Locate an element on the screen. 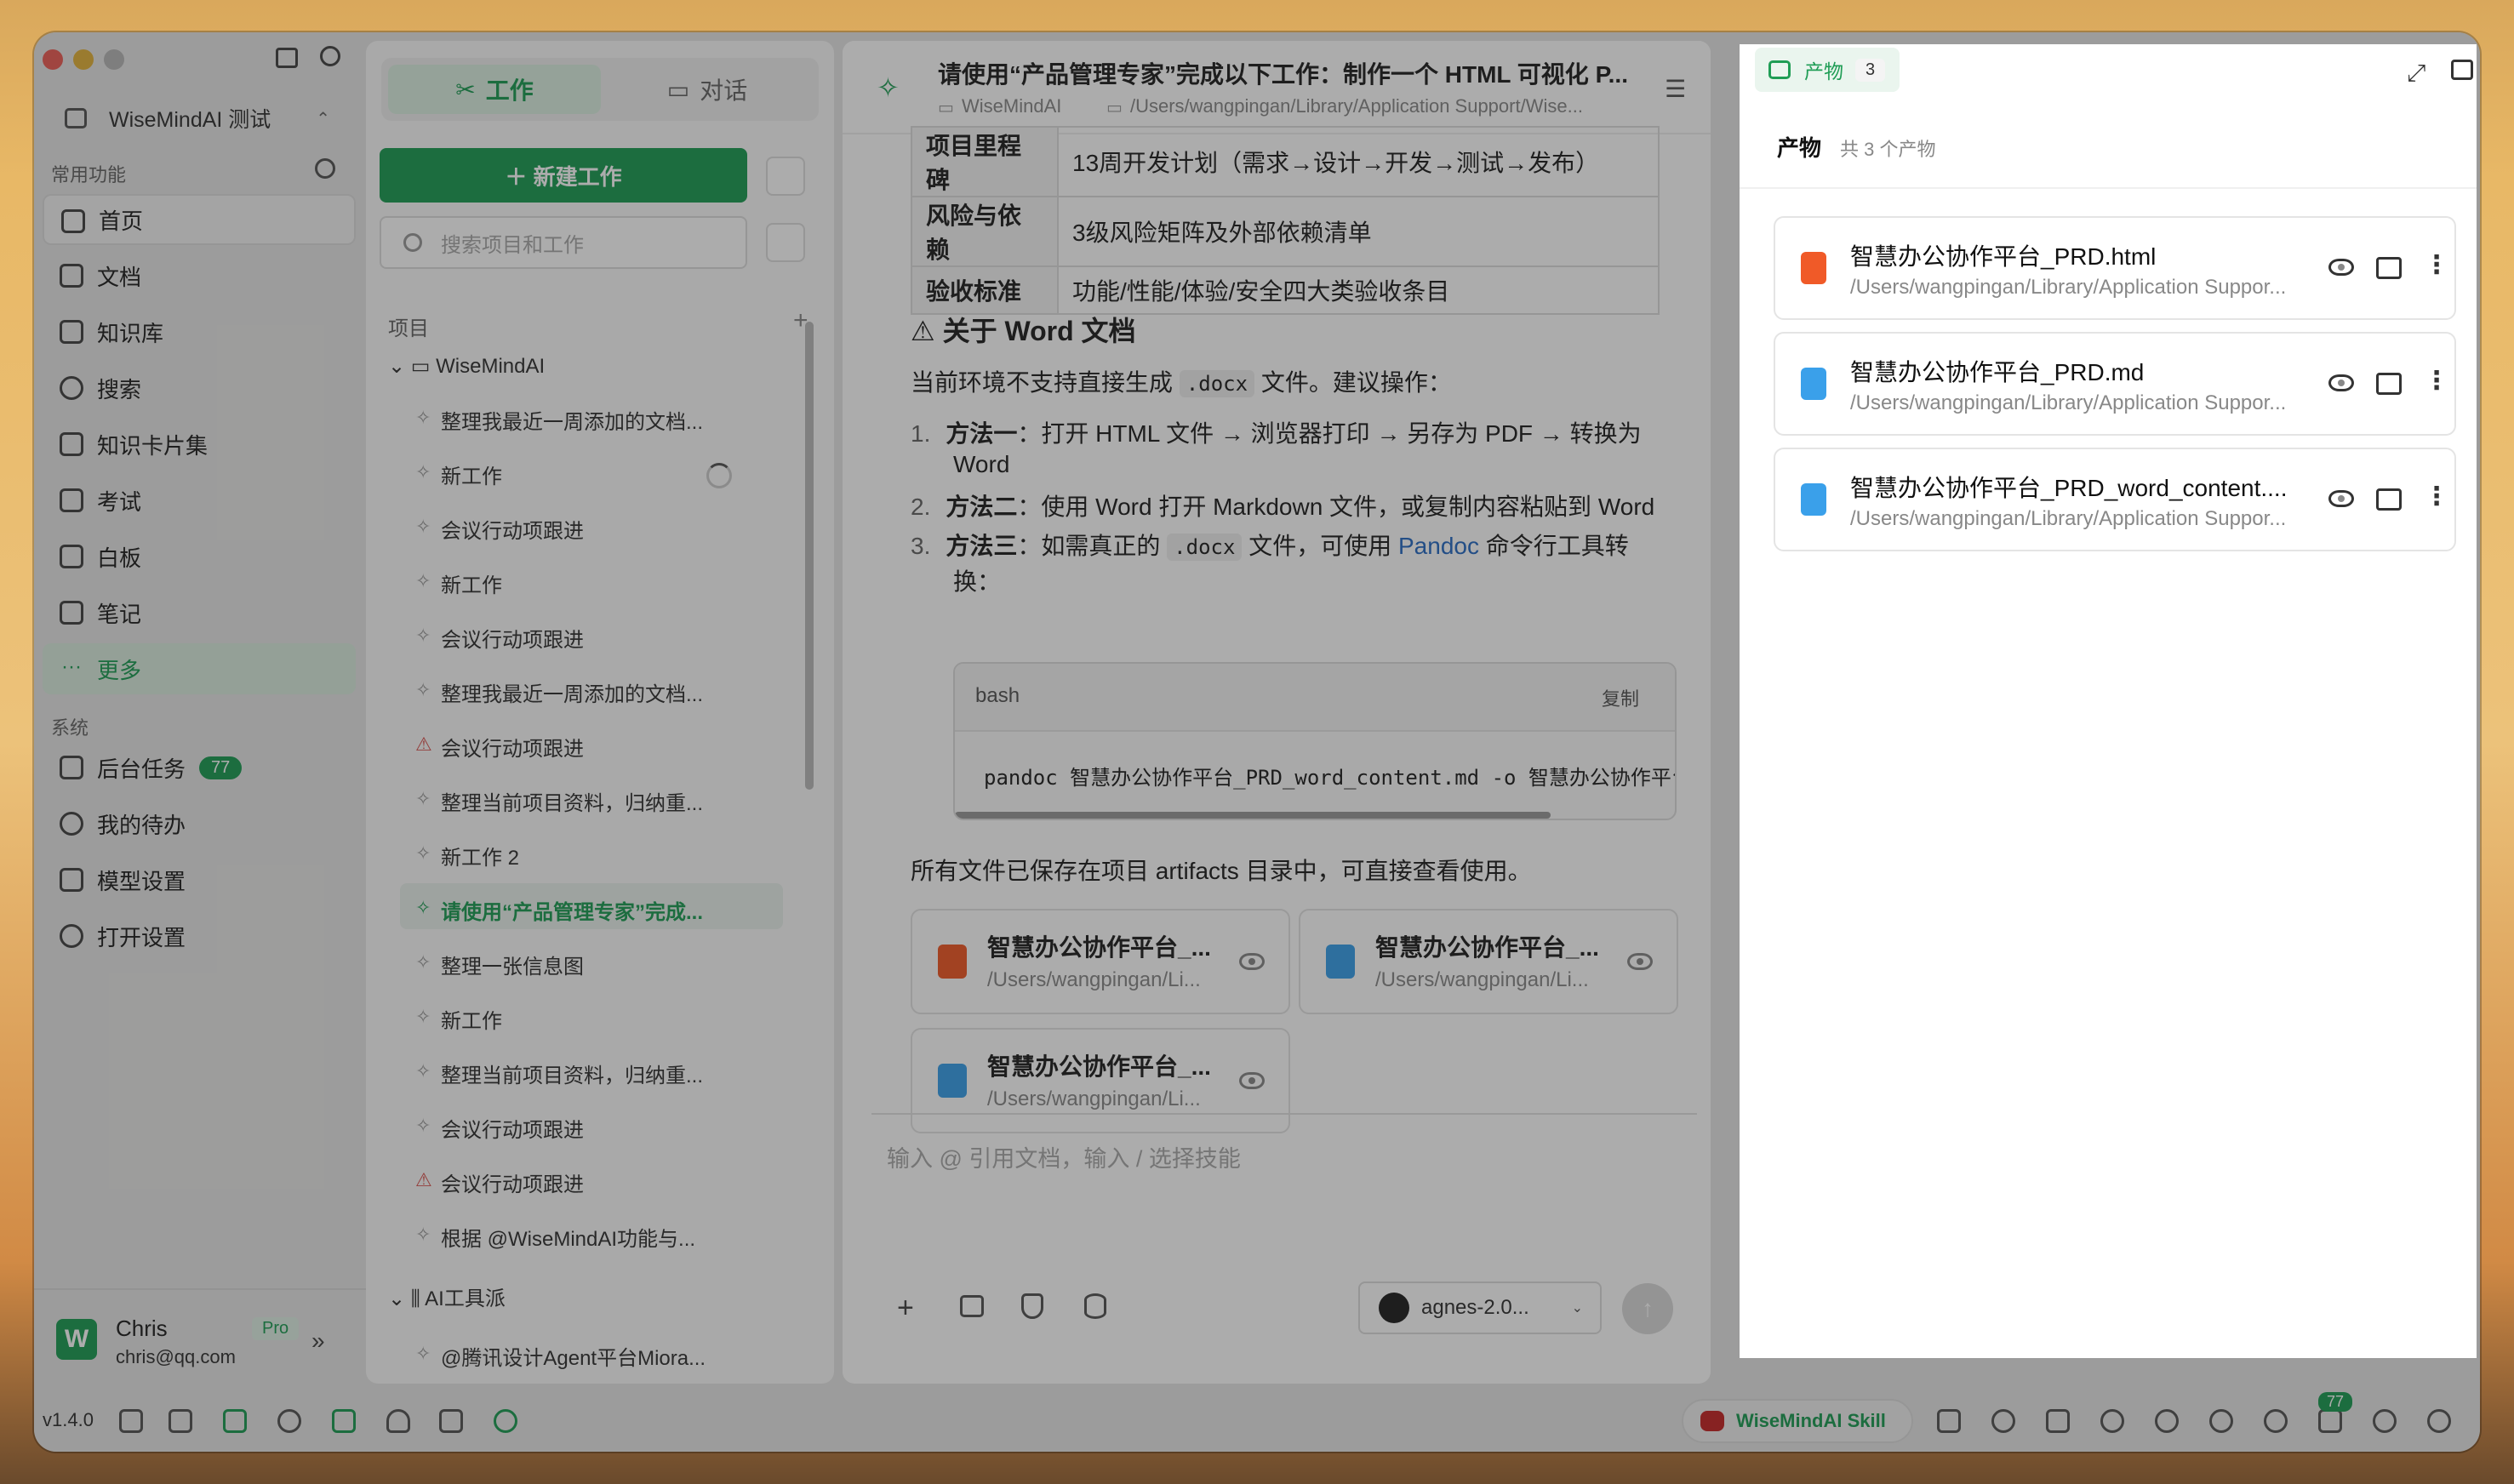  project-search-input: 搜索项目和工作 is located at coordinates (564, 242).